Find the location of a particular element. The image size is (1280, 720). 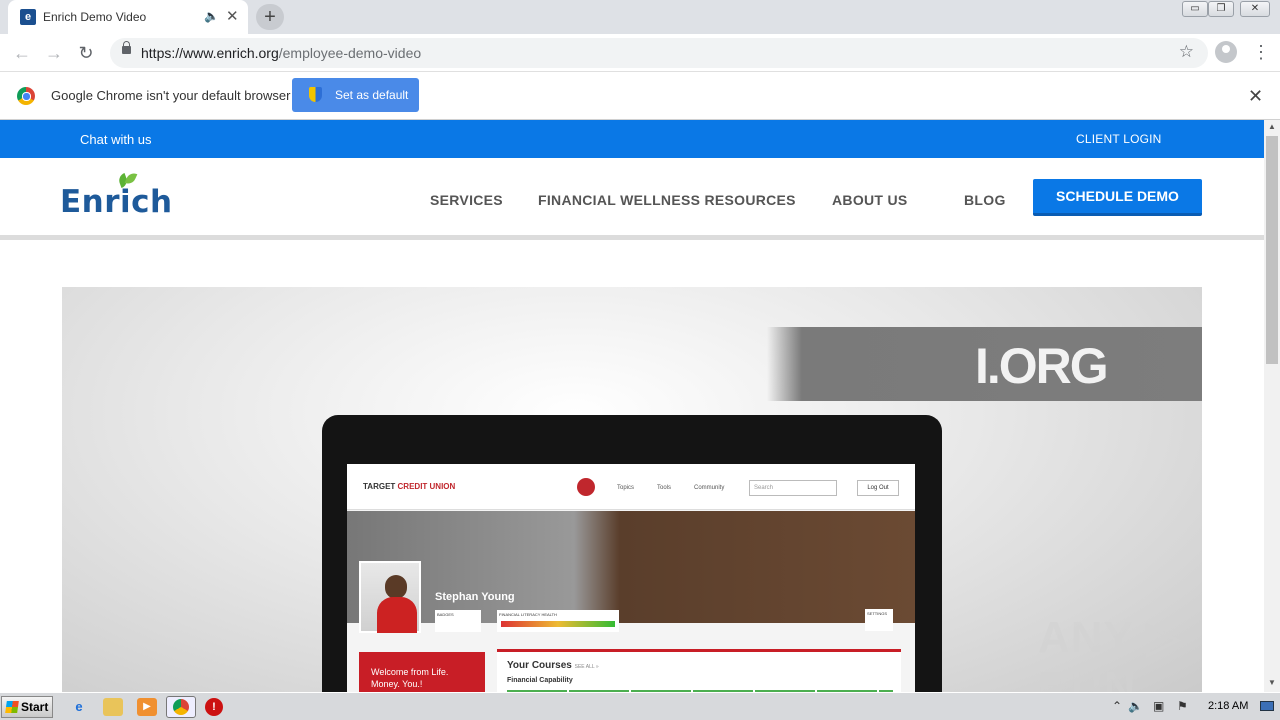

profile-avatar-icon is located at coordinates (1226, 52).